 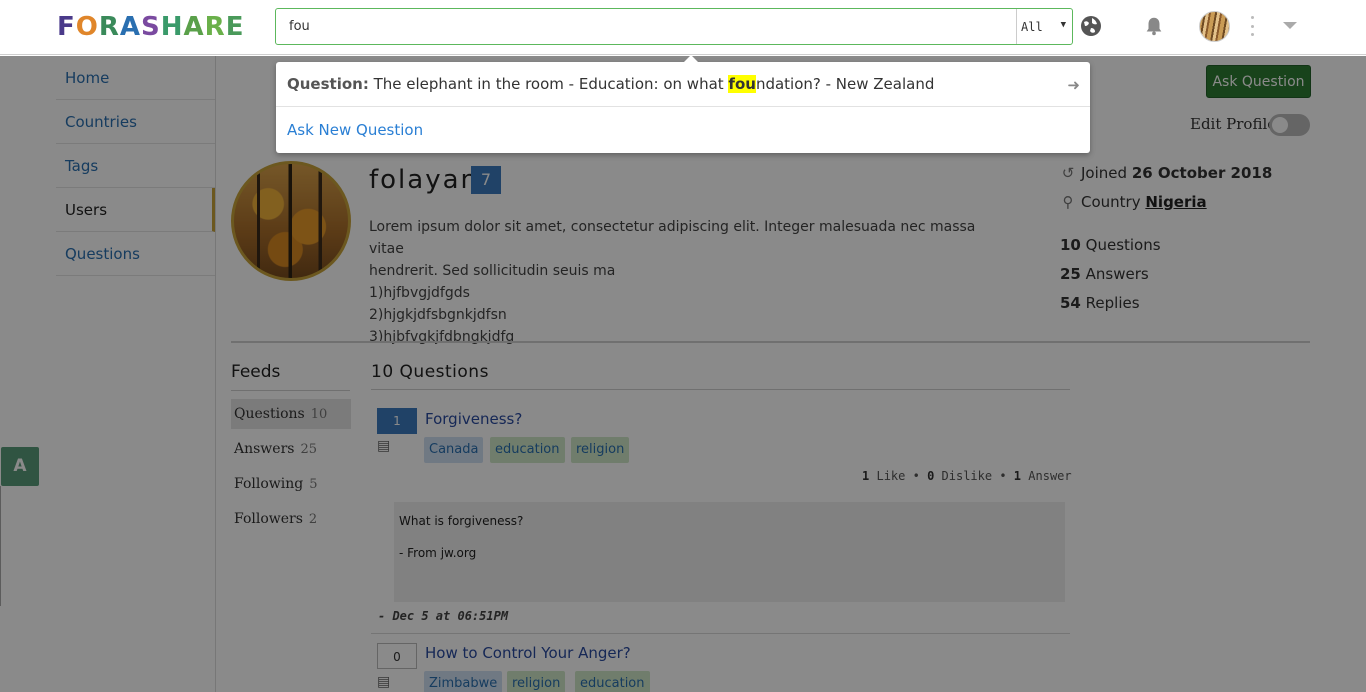 What do you see at coordinates (1154, 26) in the screenshot?
I see `bell-icon` at bounding box center [1154, 26].